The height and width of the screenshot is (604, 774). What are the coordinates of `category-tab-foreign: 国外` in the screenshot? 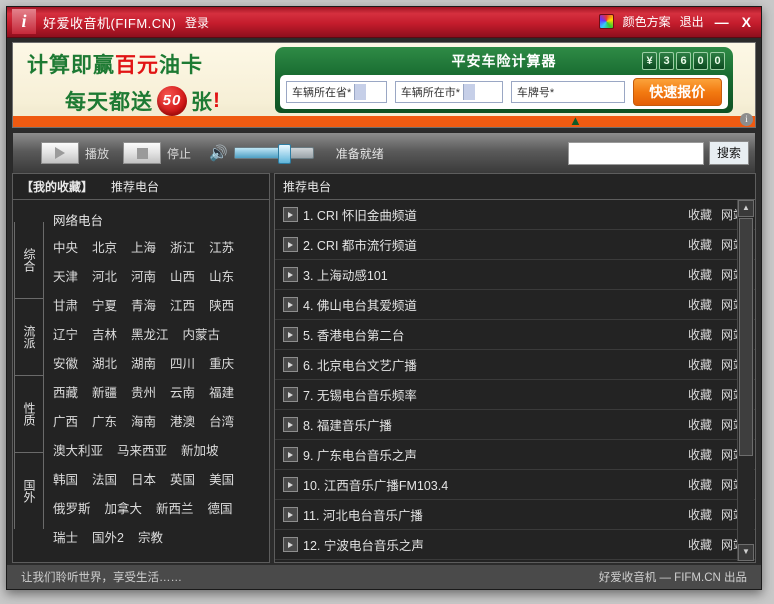 It's located at (29, 490).